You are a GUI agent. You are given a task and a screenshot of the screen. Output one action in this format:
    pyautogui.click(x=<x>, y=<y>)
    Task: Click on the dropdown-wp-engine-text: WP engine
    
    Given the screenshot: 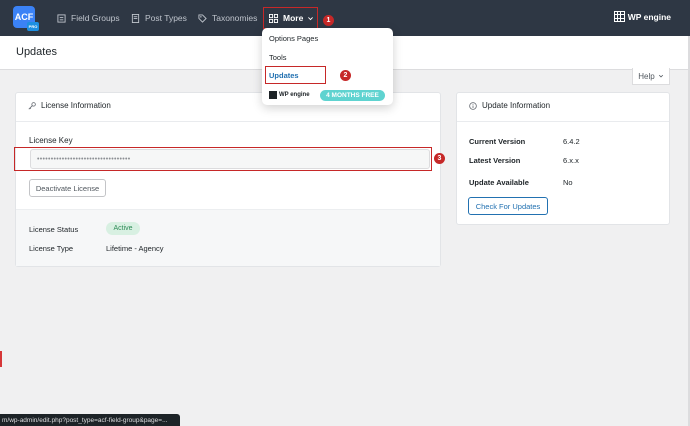 What is the action you would take?
    pyautogui.click(x=294, y=95)
    